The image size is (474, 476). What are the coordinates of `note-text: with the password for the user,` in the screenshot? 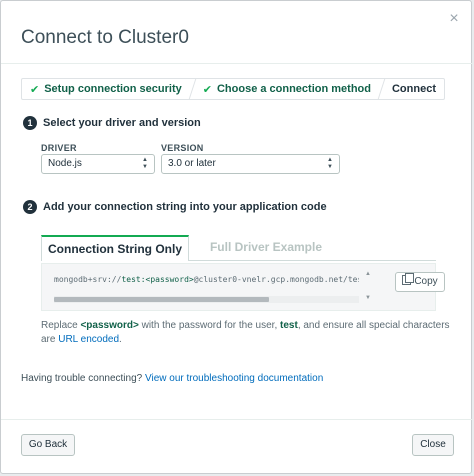 It's located at (209, 325).